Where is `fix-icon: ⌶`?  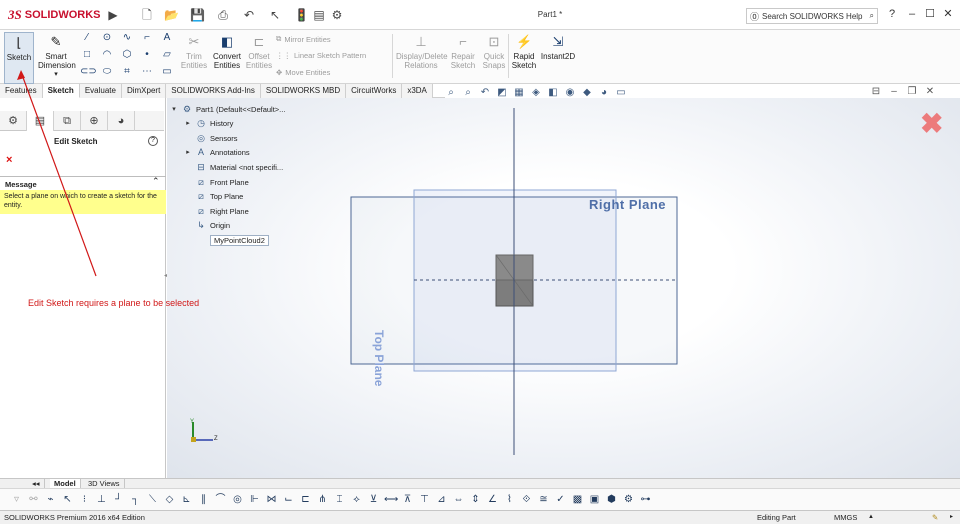
fix-icon: ⌶ is located at coordinates (339, 499).